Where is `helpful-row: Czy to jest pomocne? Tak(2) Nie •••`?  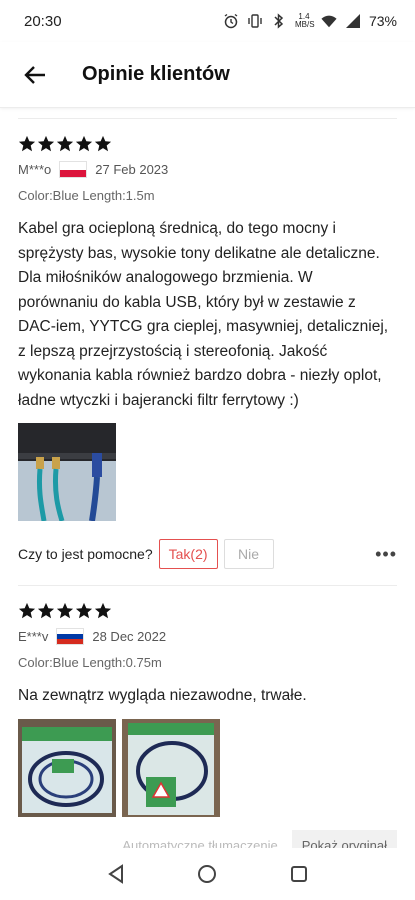 helpful-row: Czy to jest pomocne? Tak(2) Nie ••• is located at coordinates (207, 554).